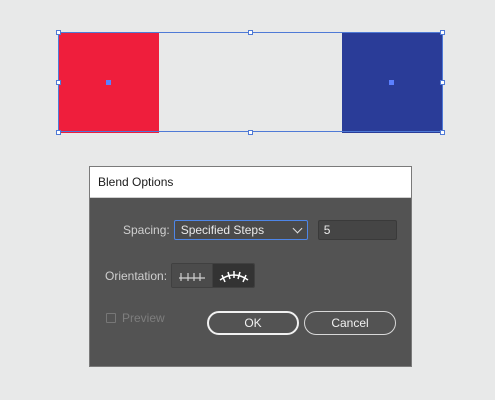 The image size is (495, 400). Describe the element at coordinates (442, 32) in the screenshot. I see `selection-handle-top-right` at that location.